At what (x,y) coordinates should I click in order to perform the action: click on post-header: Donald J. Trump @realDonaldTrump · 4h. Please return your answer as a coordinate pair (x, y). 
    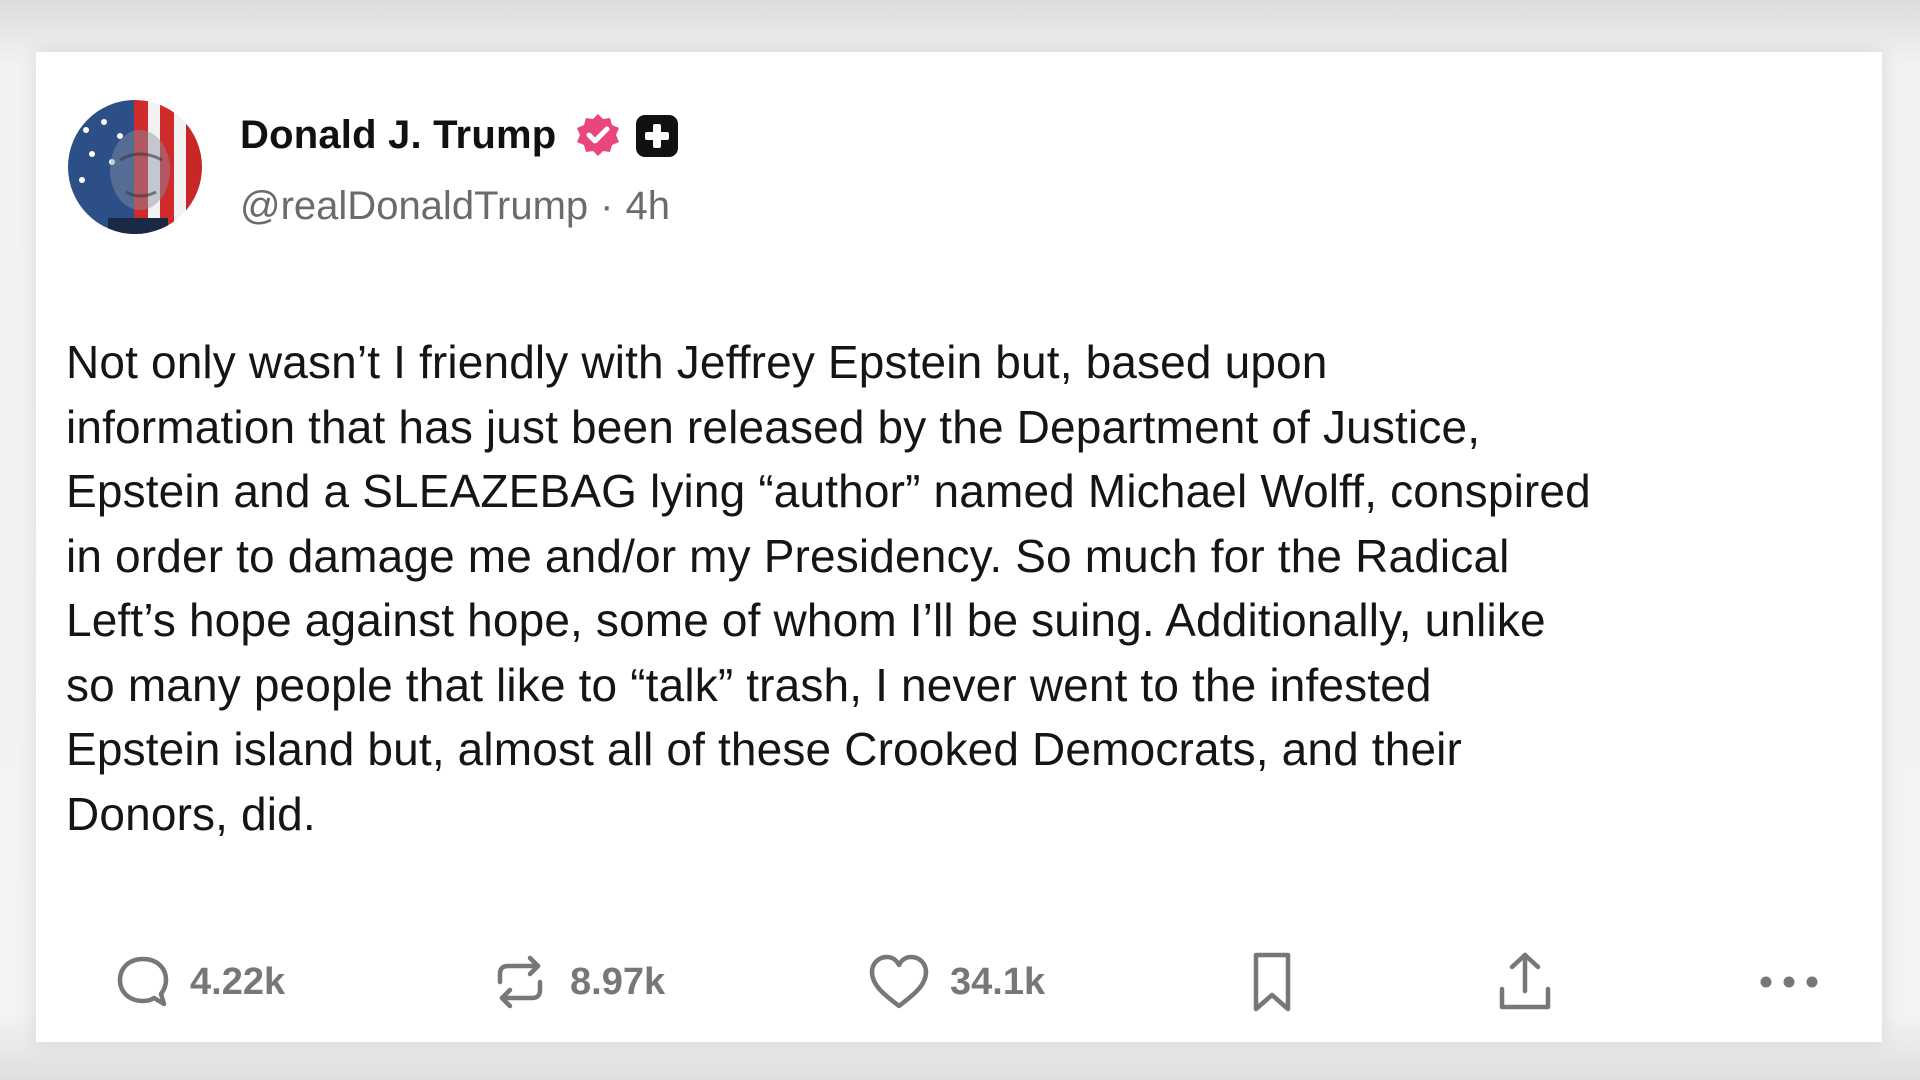
    Looking at the image, I should click on (374, 167).